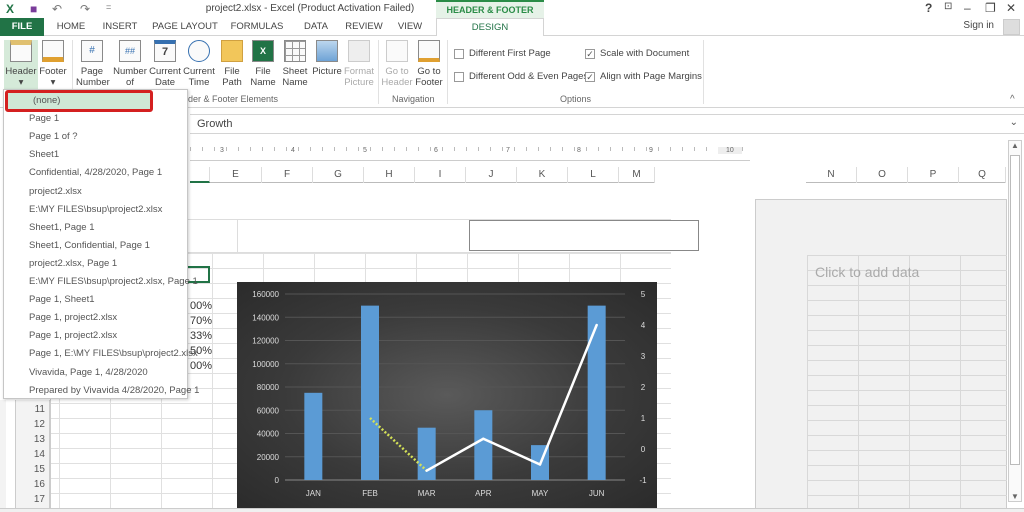 The height and width of the screenshot is (512, 1024). What do you see at coordinates (101, 282) in the screenshot?
I see `dropdown-item: E:\MY FILES\bsup\project2.xlsx, Page 1` at bounding box center [101, 282].